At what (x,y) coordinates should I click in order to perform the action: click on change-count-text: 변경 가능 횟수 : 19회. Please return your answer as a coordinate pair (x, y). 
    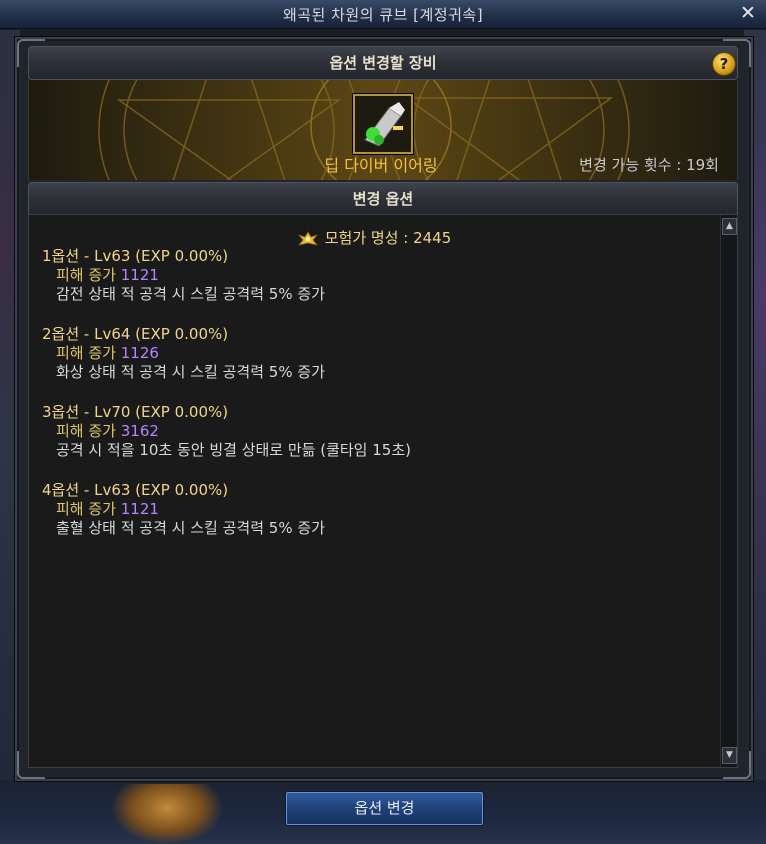
    Looking at the image, I should click on (649, 165).